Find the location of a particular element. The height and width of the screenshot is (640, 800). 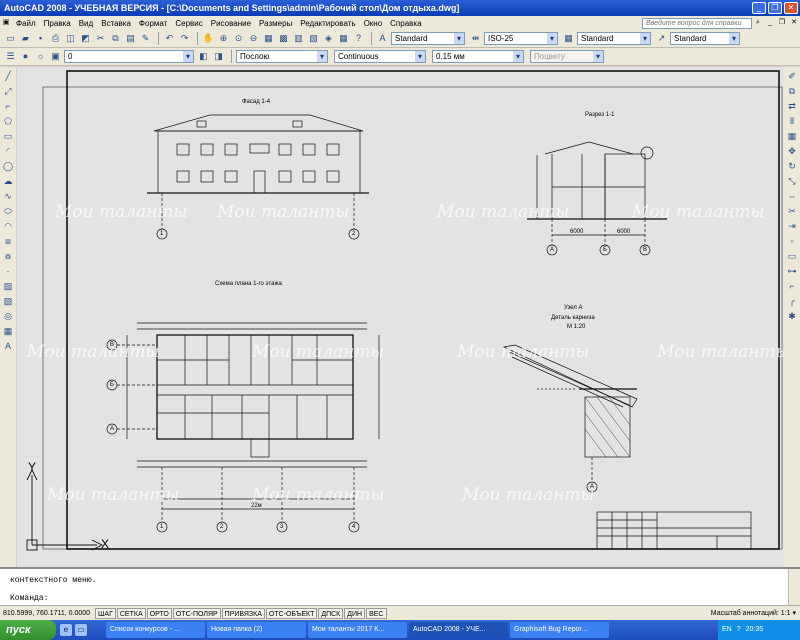

pan-icon: ✋ is located at coordinates (208, 38).